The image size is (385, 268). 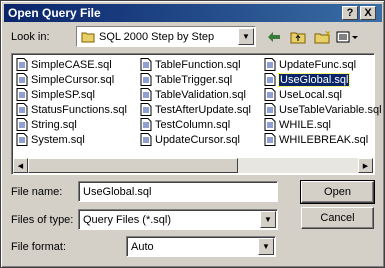 What do you see at coordinates (127, 219) in the screenshot?
I see `files-of-type-value: Query Files (*.sql)` at bounding box center [127, 219].